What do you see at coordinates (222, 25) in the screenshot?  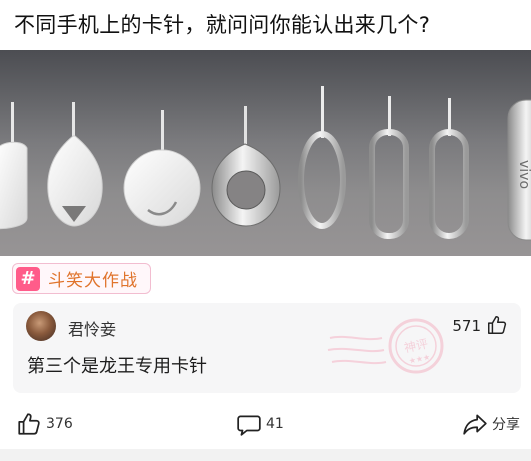 I see `post-title: 不同手机上的卡针，就问问你能认出来几个?` at bounding box center [222, 25].